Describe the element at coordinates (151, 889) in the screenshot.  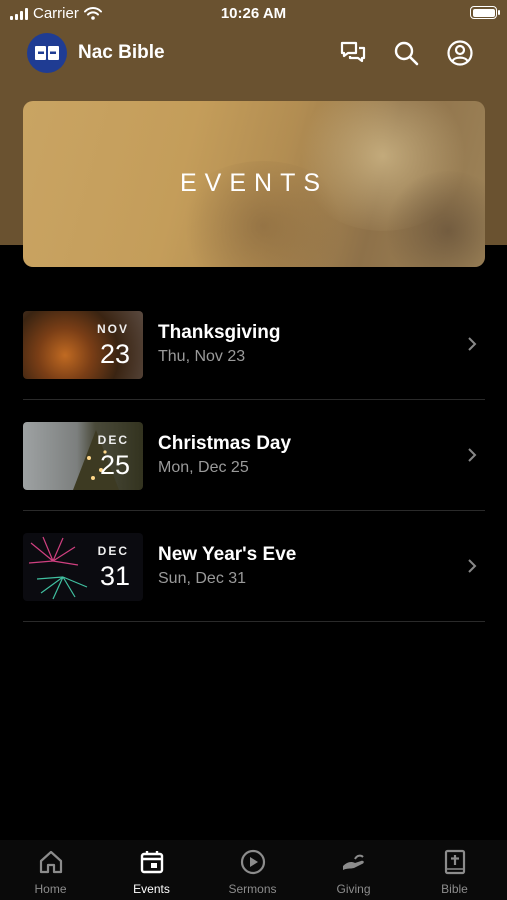
I see `tab-label: Events` at that location.